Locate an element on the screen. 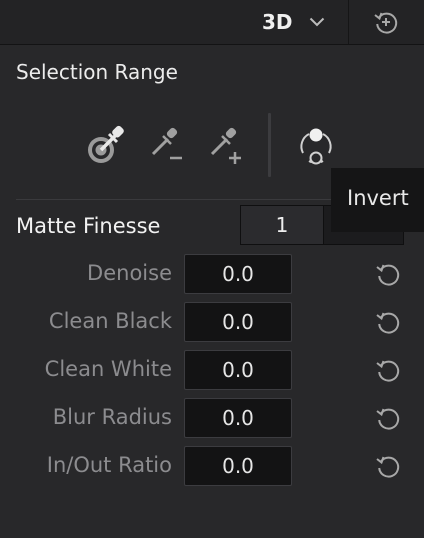 This screenshot has height=538, width=424. selection-range-title: Selection Range is located at coordinates (97, 72).